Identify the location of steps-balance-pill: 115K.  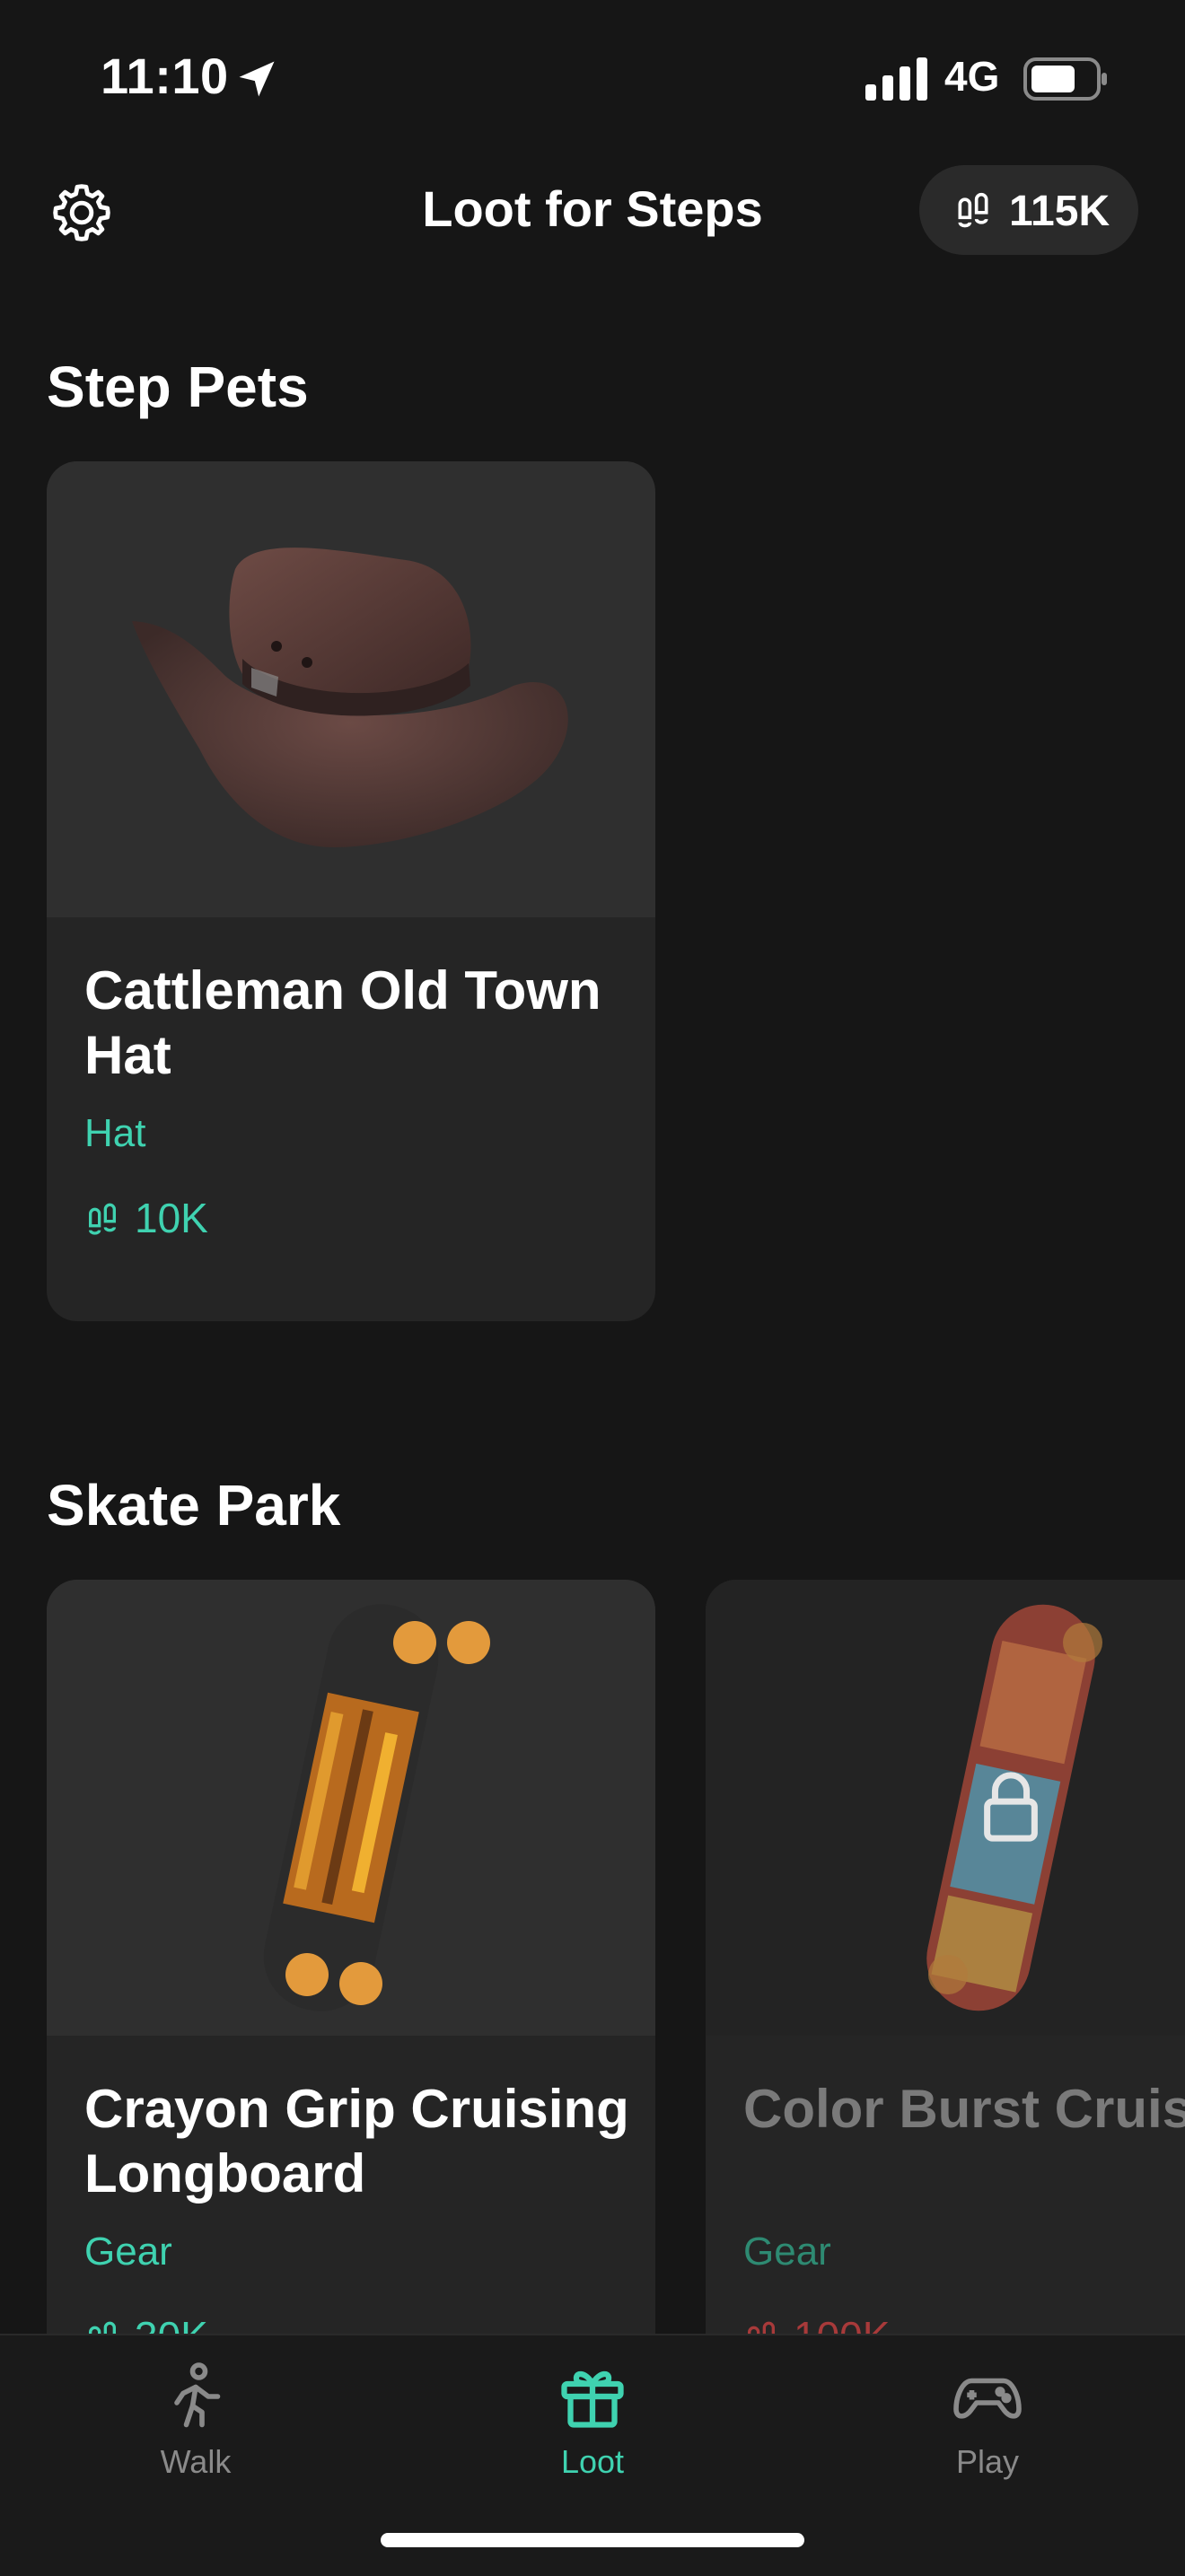
(1028, 210).